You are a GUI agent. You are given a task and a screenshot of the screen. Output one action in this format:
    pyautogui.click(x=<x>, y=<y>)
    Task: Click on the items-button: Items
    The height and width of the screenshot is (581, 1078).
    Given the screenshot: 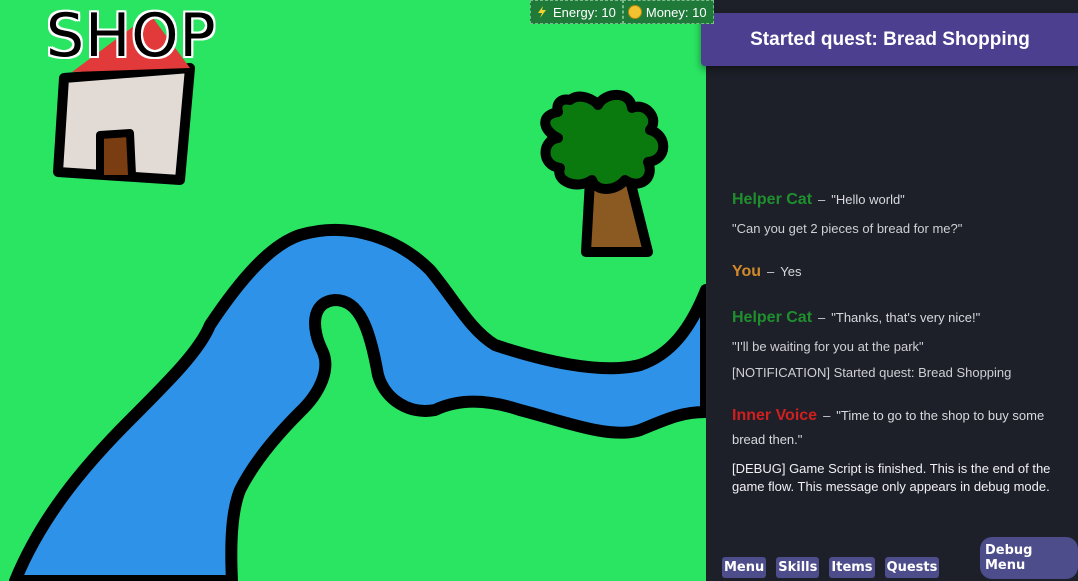 What is the action you would take?
    pyautogui.click(x=852, y=567)
    